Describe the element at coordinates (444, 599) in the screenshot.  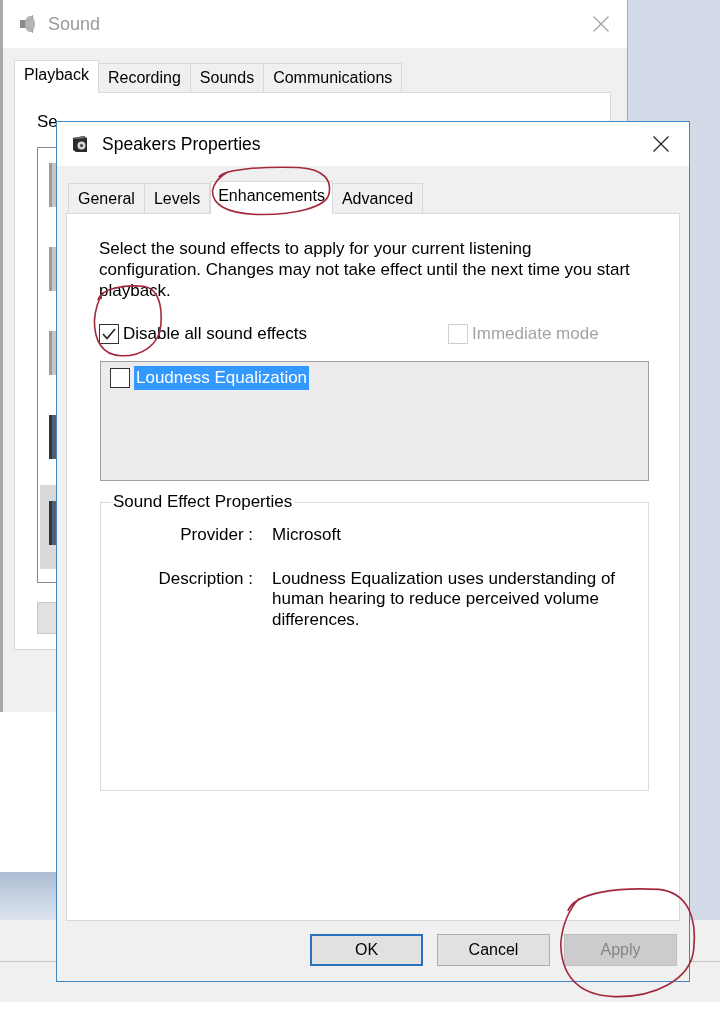
I see `field-value: Loudness Equalization uses understanding of human hearing to reduce perceived volume differences.` at that location.